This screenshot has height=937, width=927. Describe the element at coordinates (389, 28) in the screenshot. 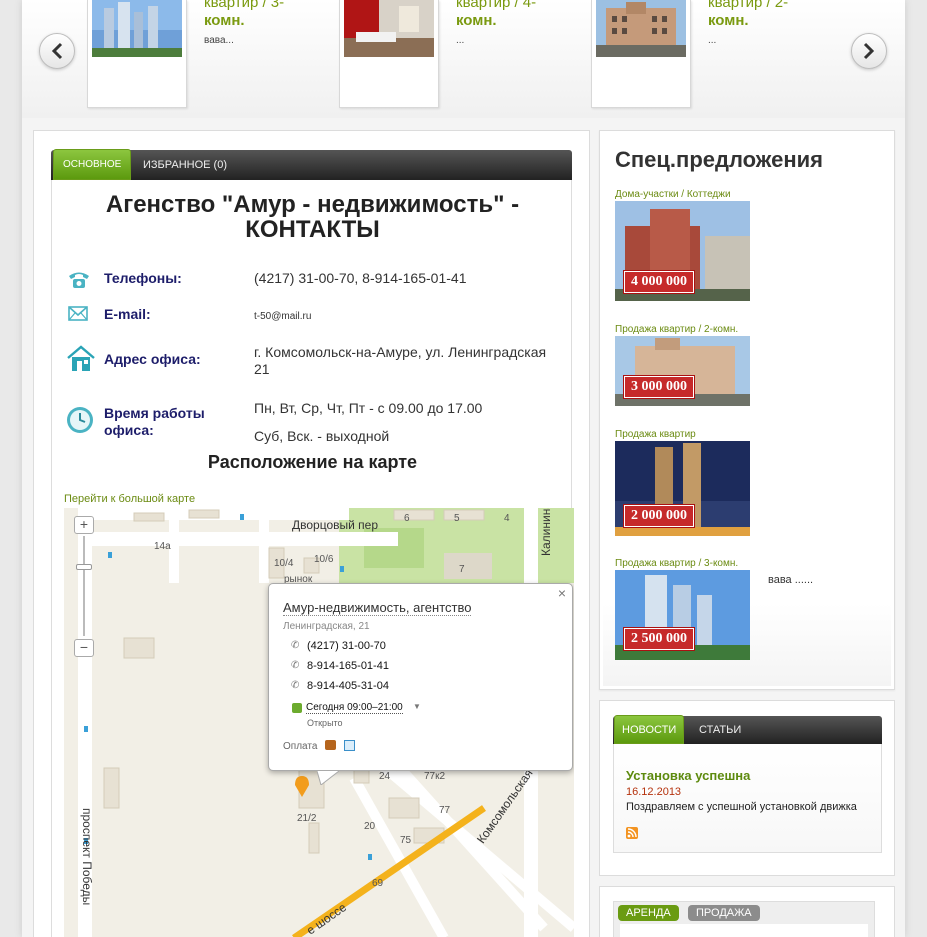

I see `interior-photo` at that location.